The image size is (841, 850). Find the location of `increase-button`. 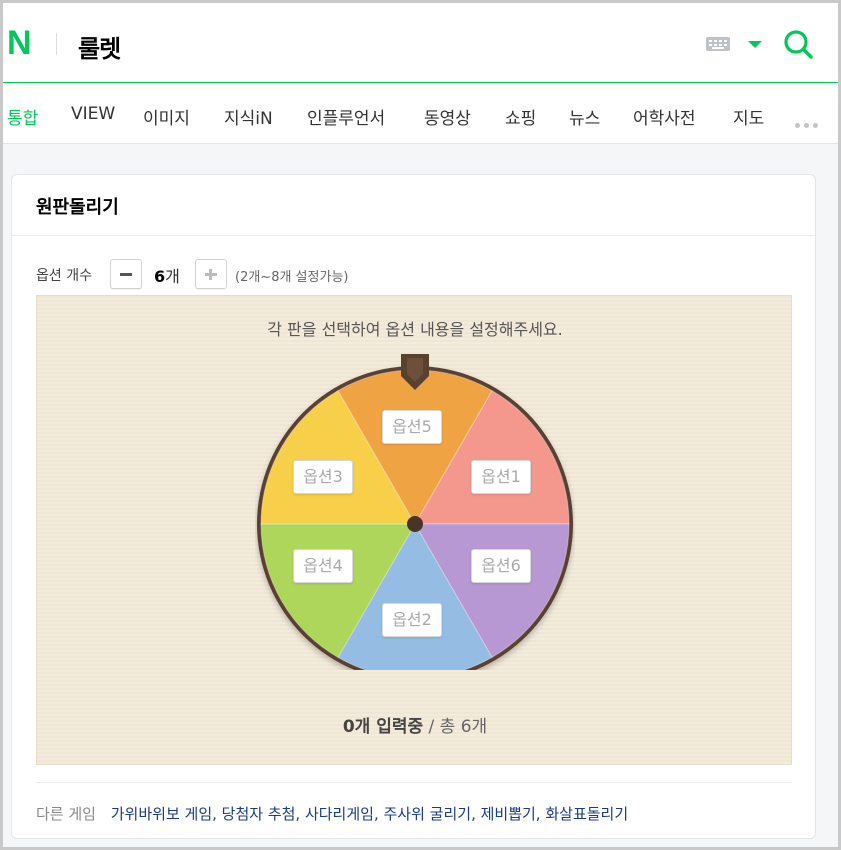

increase-button is located at coordinates (211, 274).